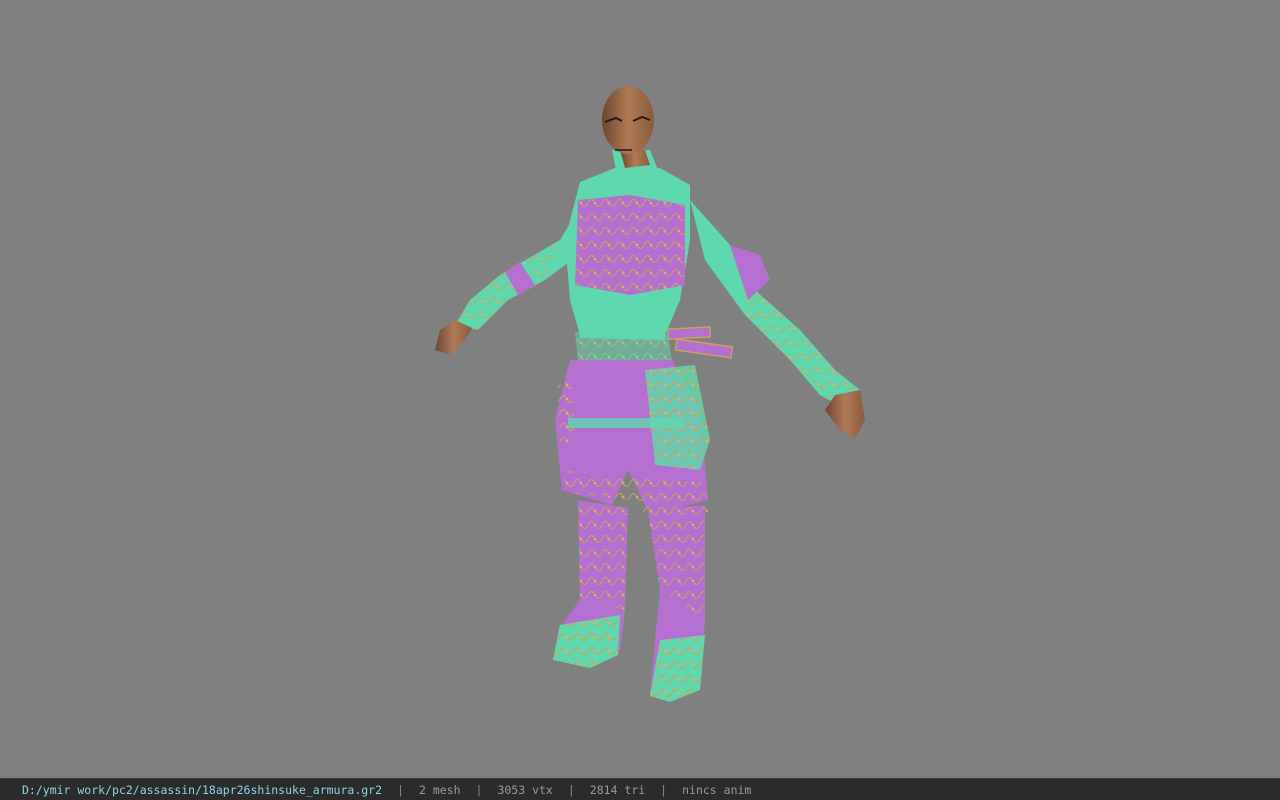  Describe the element at coordinates (632, 439) in the screenshot. I see `pants` at that location.